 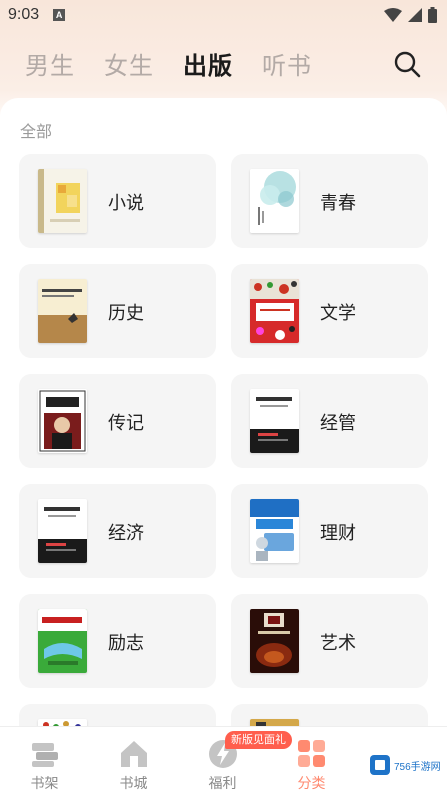 I want to click on category-label: 理财, so click(x=338, y=533).